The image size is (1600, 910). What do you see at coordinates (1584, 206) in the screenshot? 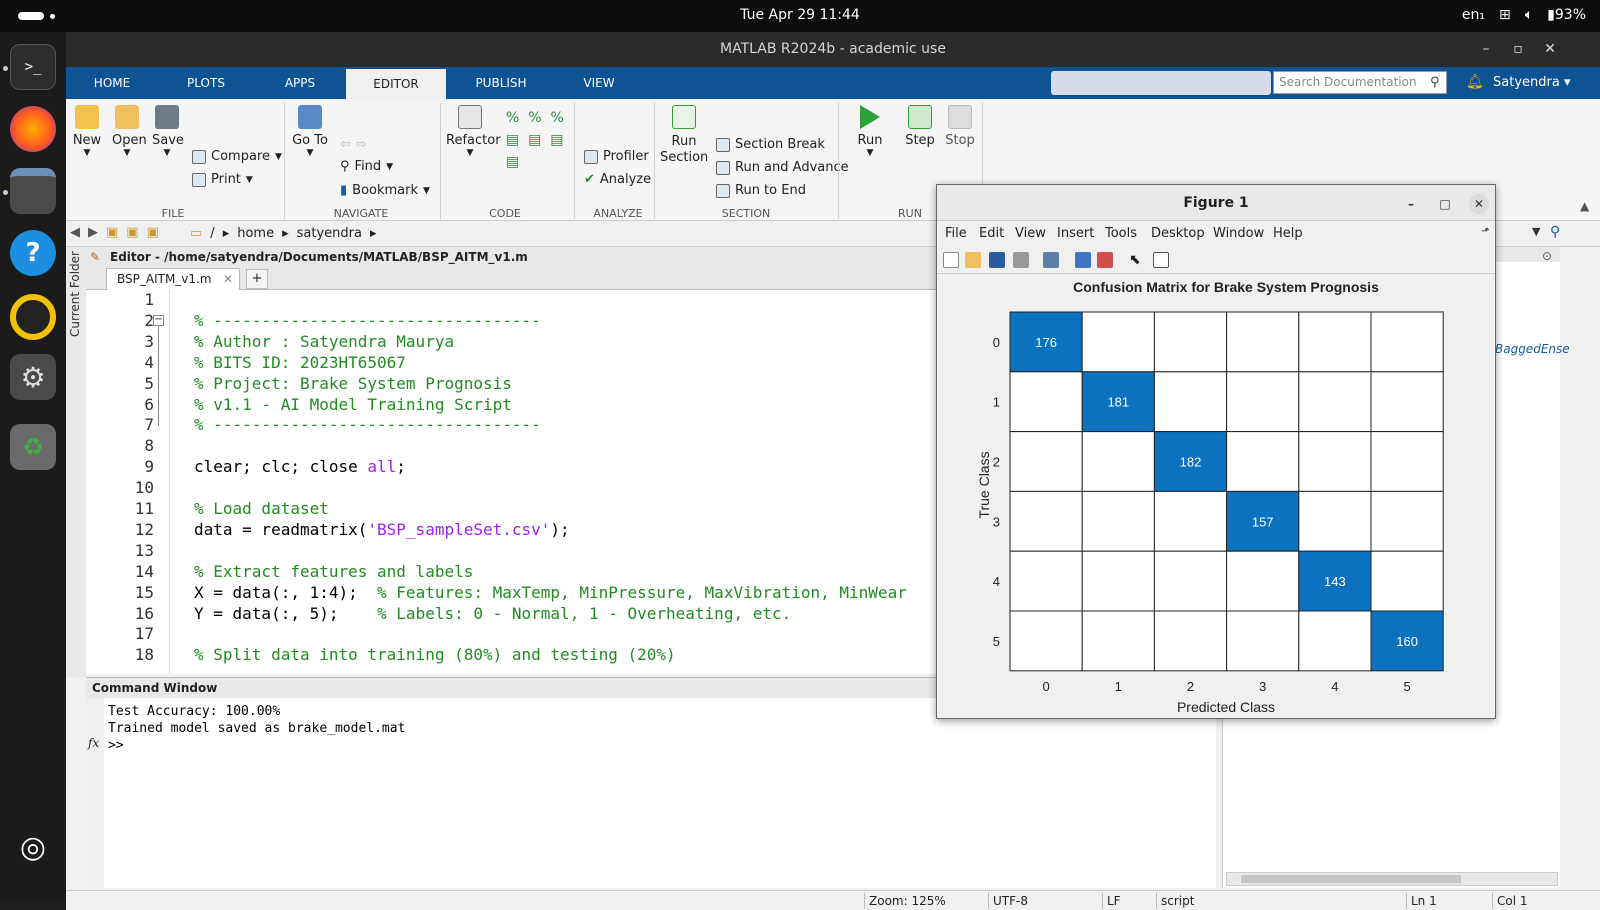
I see `collapse-toolstrip-icon: ▲` at bounding box center [1584, 206].